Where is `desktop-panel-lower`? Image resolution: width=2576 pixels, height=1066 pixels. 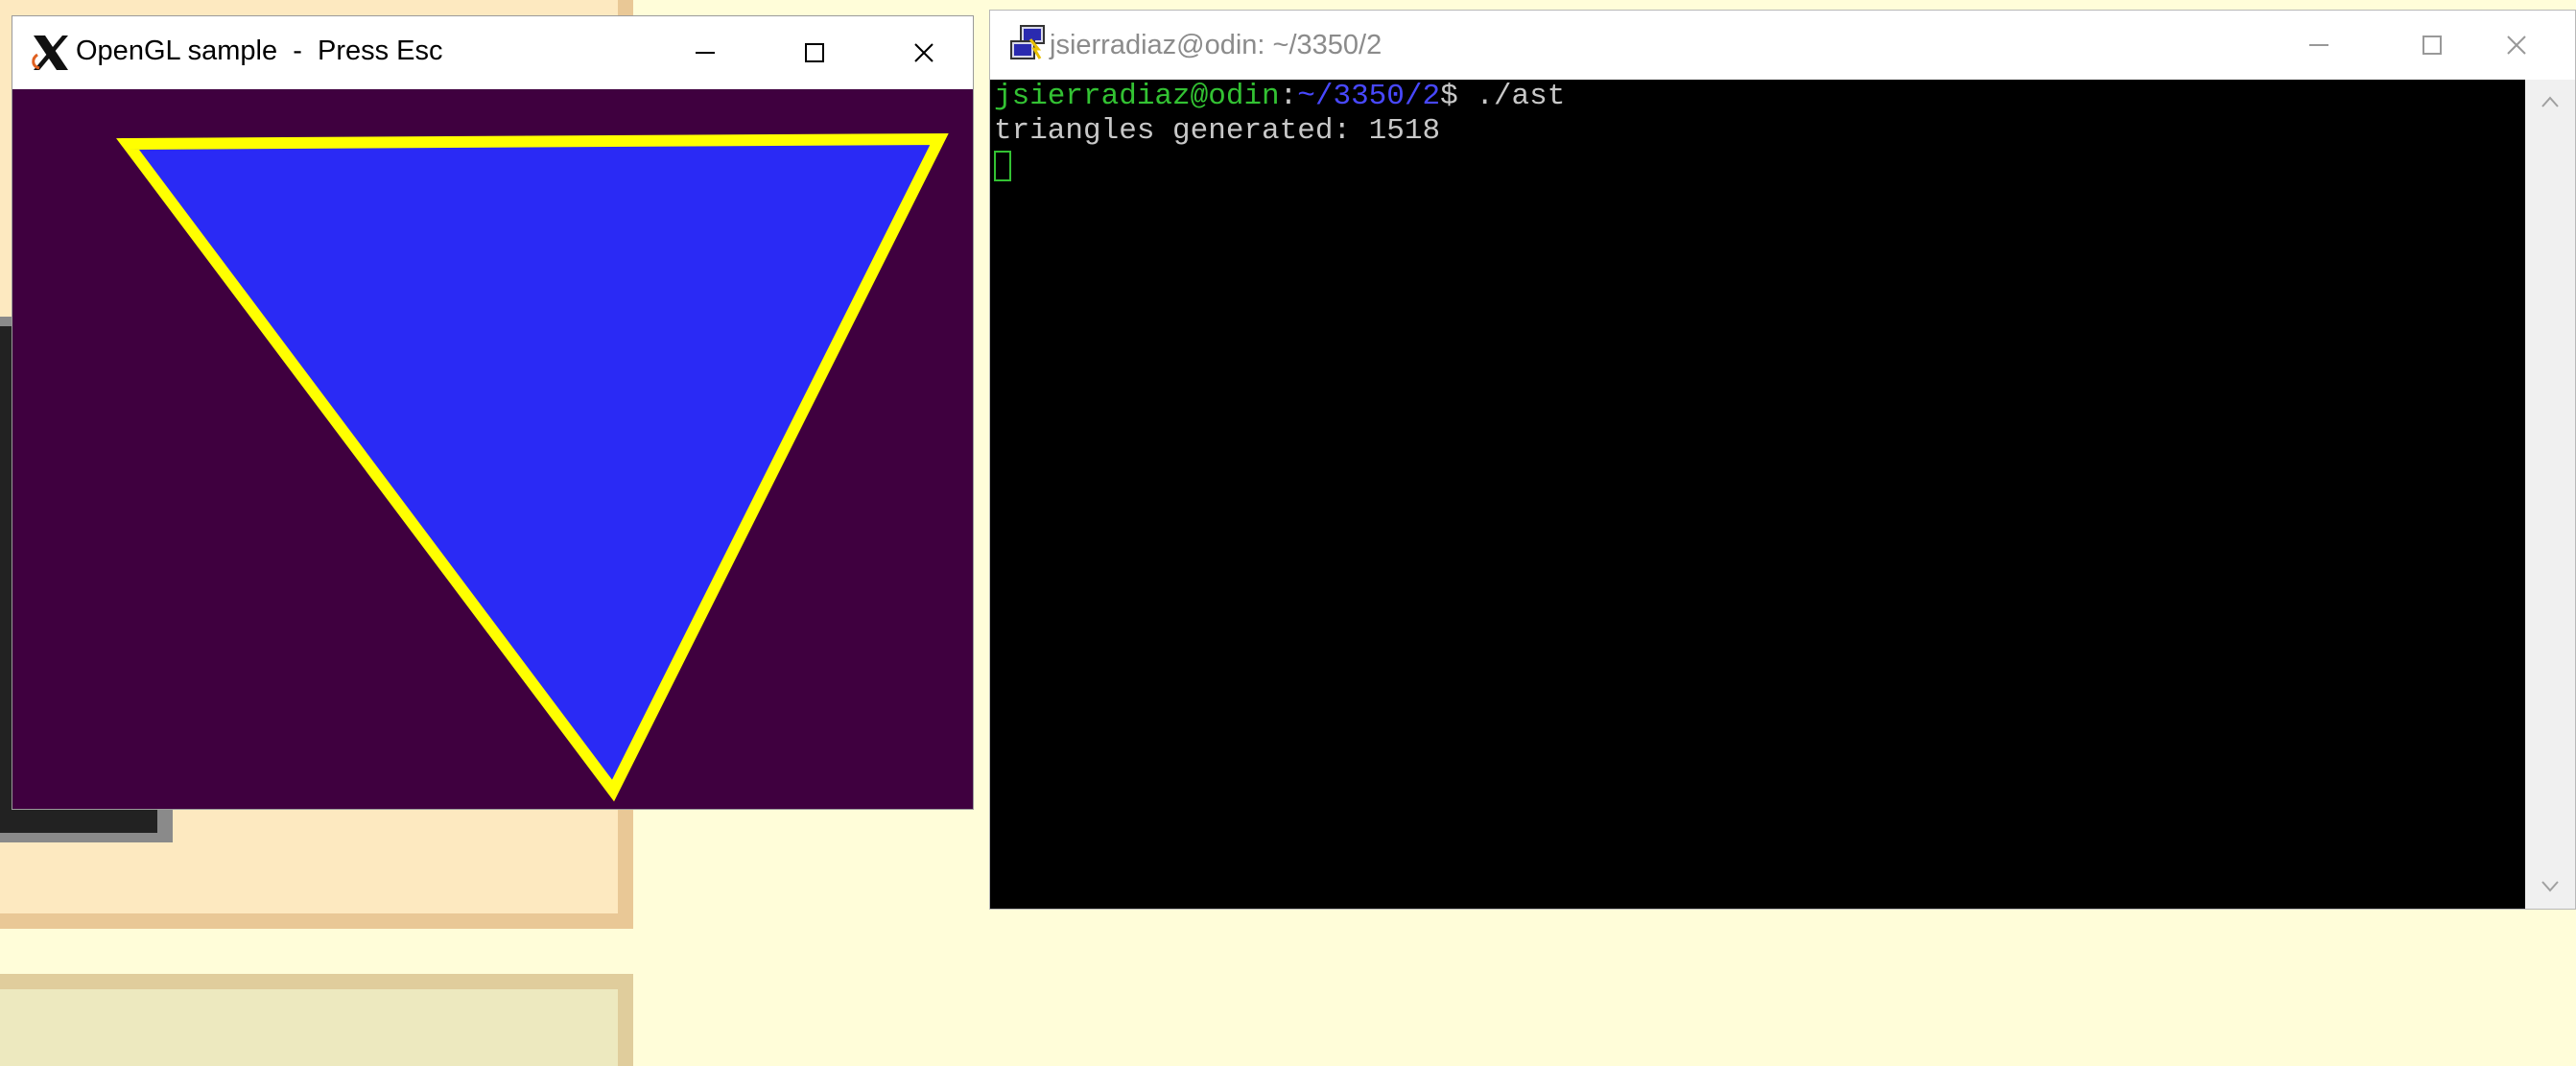
desktop-panel-lower is located at coordinates (317, 1020).